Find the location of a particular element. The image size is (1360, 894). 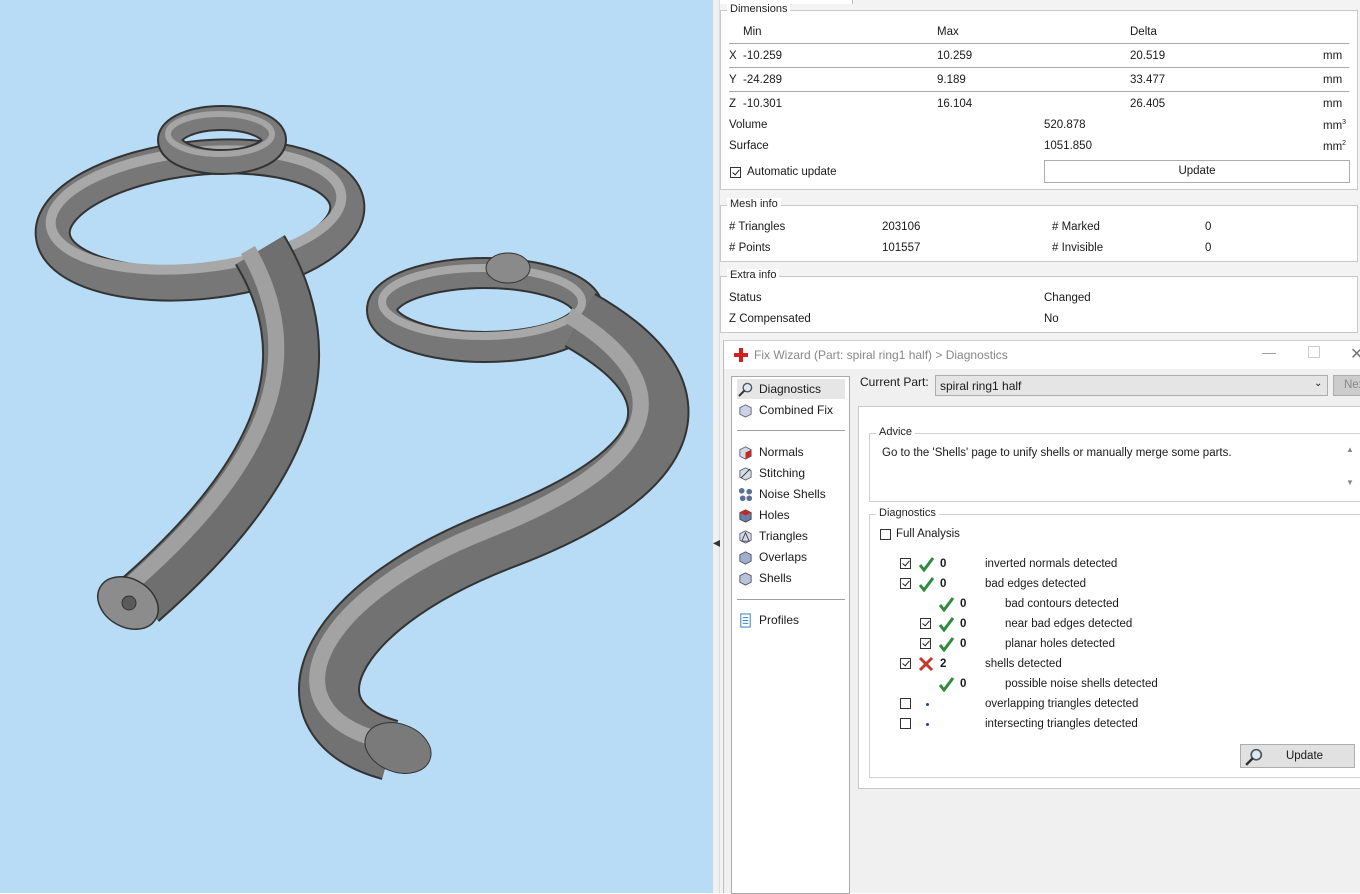

sidebar-item-stitching: Stitching is located at coordinates (791, 473).